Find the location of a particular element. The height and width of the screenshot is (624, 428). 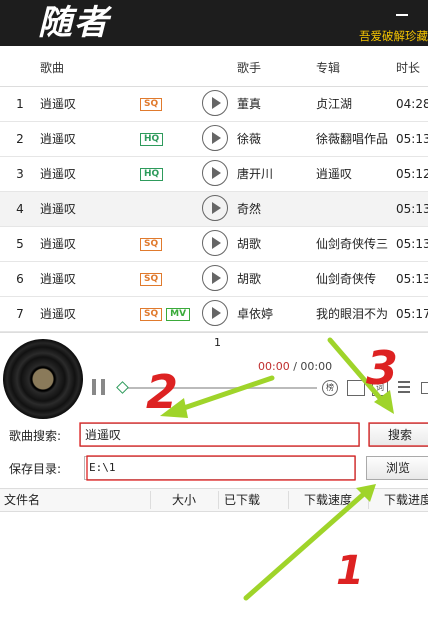

search-highlight-frame is located at coordinates (219, 434).